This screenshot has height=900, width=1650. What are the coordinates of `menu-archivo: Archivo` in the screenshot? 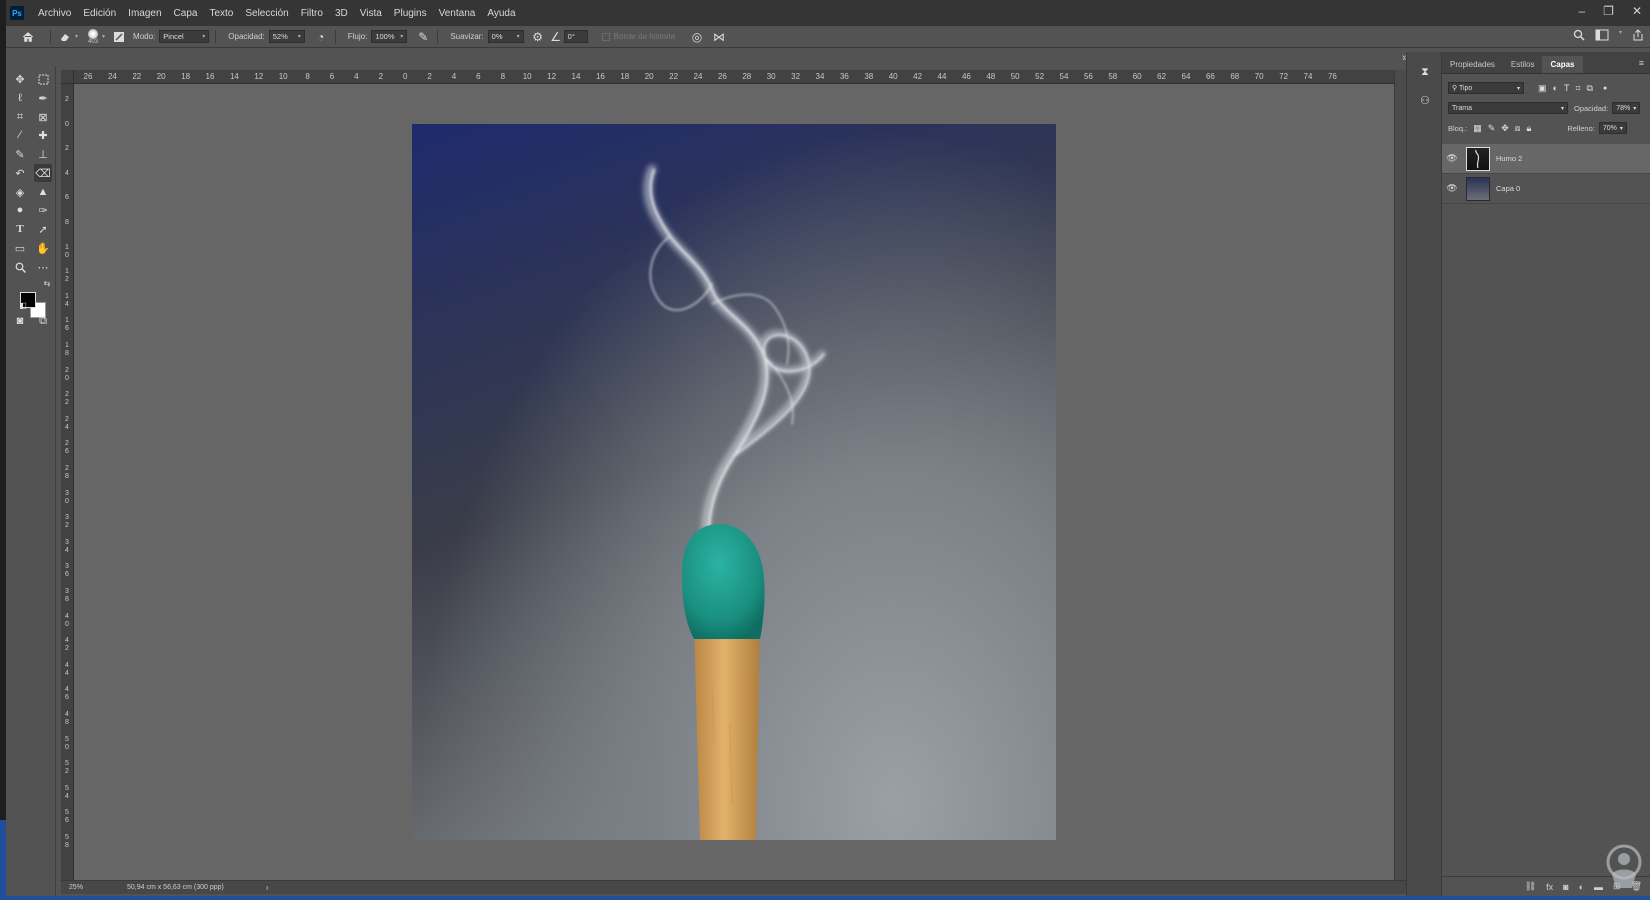 It's located at (54, 13).